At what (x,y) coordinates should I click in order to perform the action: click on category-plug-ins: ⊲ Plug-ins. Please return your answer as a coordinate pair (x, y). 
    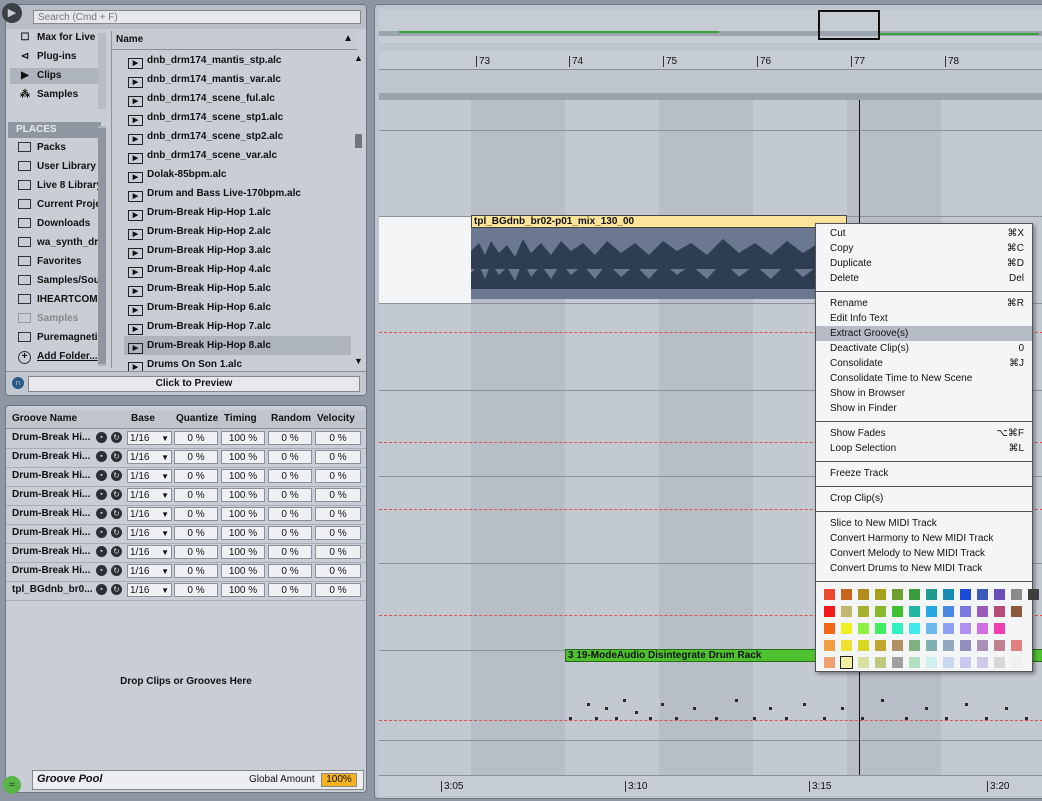
    Looking at the image, I should click on (47, 57).